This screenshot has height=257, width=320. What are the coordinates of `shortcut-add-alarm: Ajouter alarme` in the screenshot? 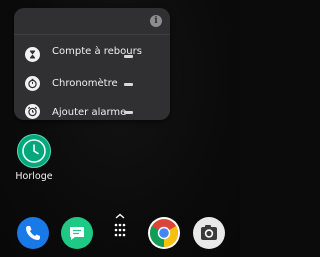 It's located at (92, 112).